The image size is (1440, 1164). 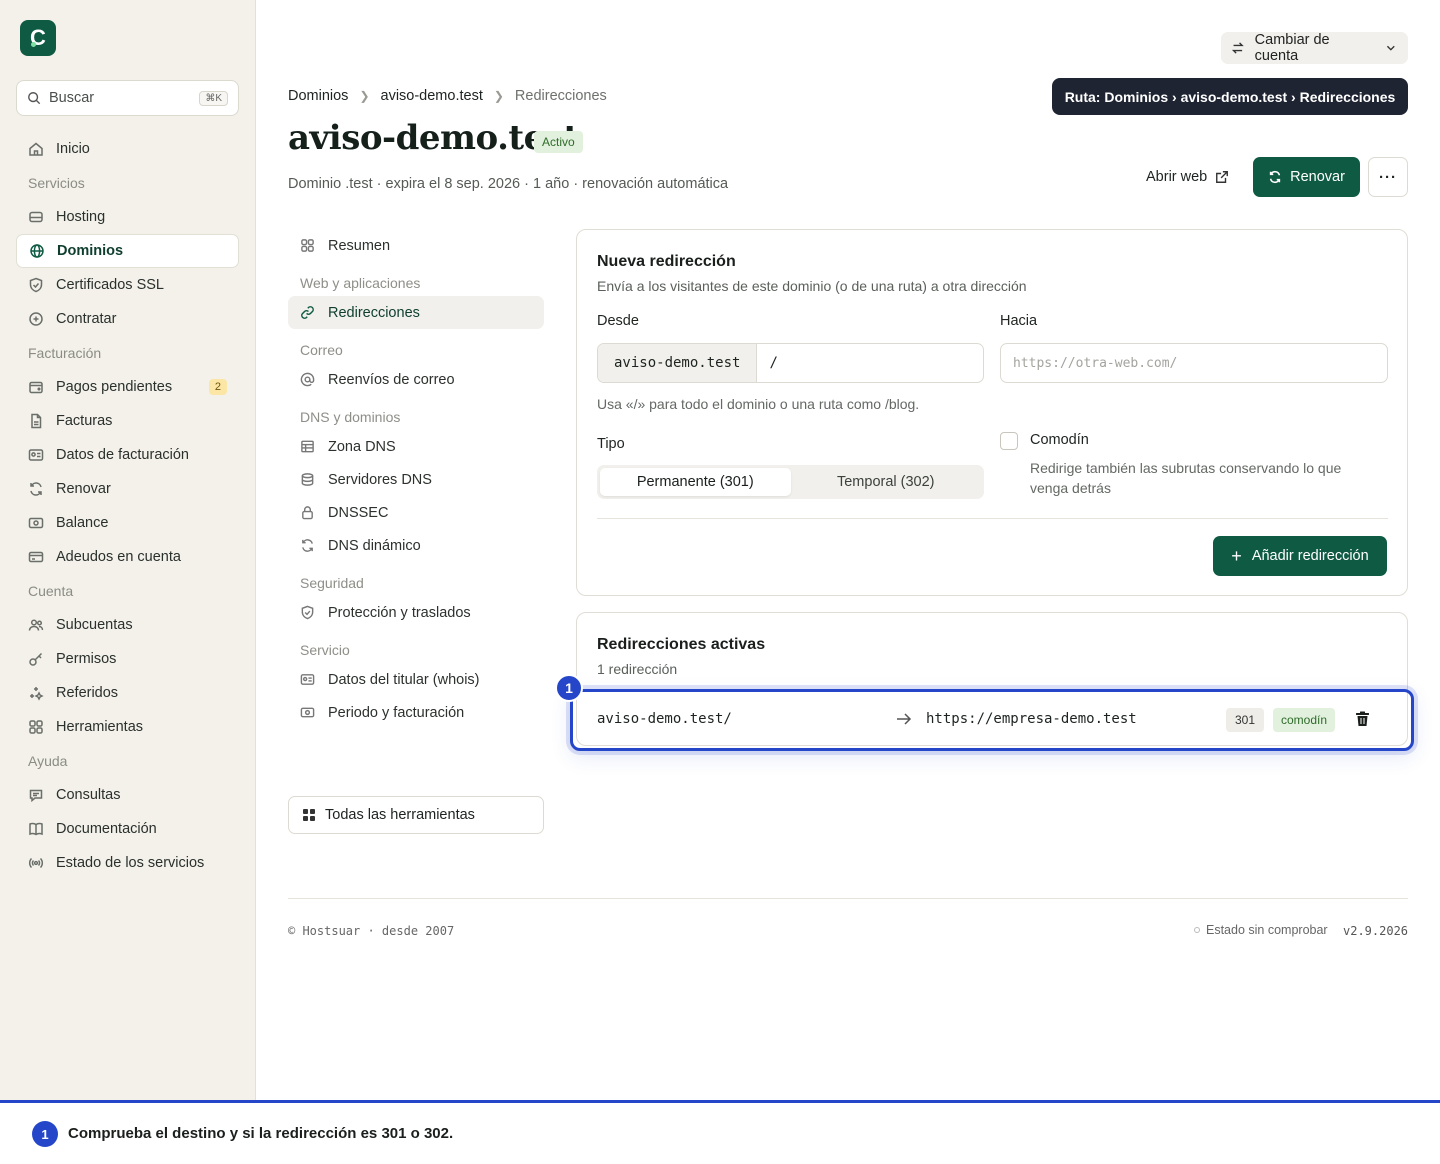 I want to click on sidebar-item-certificados-ssl: Certificados SSL, so click(x=127, y=285).